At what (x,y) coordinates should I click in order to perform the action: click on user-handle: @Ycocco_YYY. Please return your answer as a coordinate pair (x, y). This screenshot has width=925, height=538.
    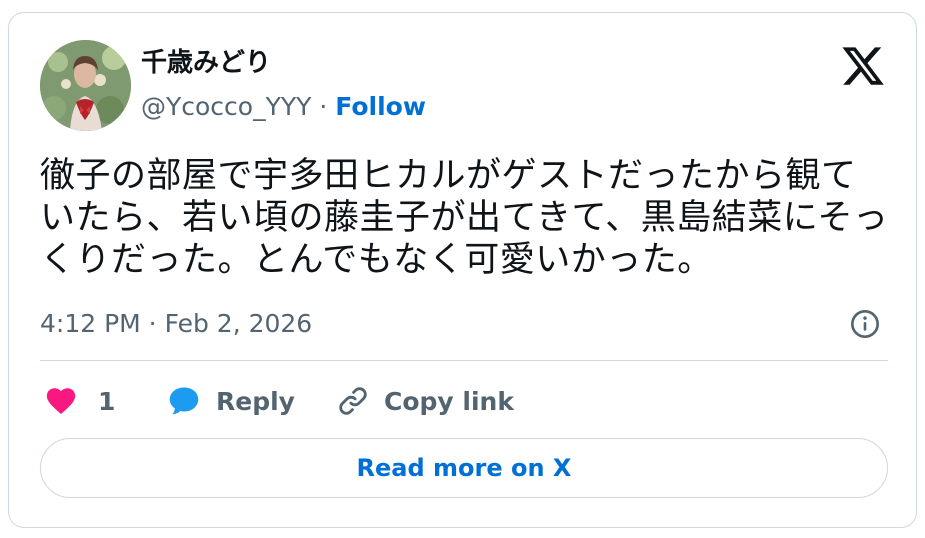
    Looking at the image, I should click on (226, 106).